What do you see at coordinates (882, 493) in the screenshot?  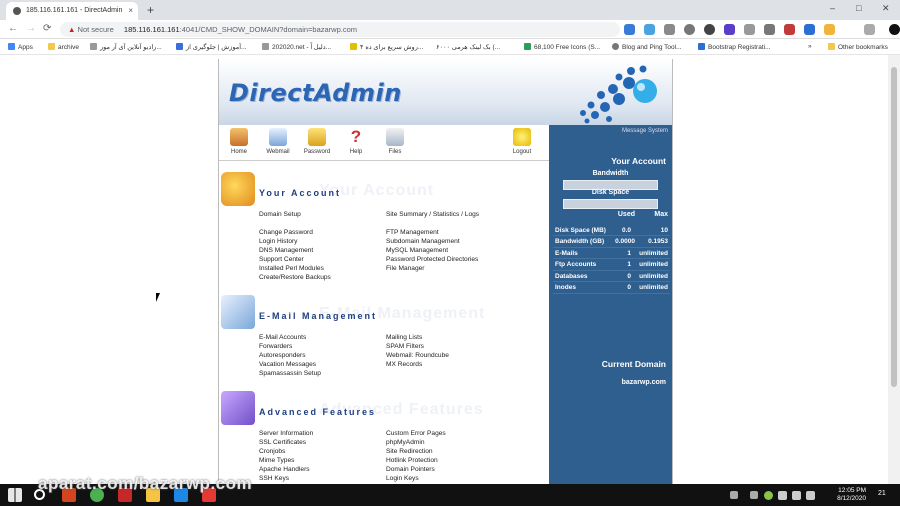 I see `notification-center-icon: 21` at bounding box center [882, 493].